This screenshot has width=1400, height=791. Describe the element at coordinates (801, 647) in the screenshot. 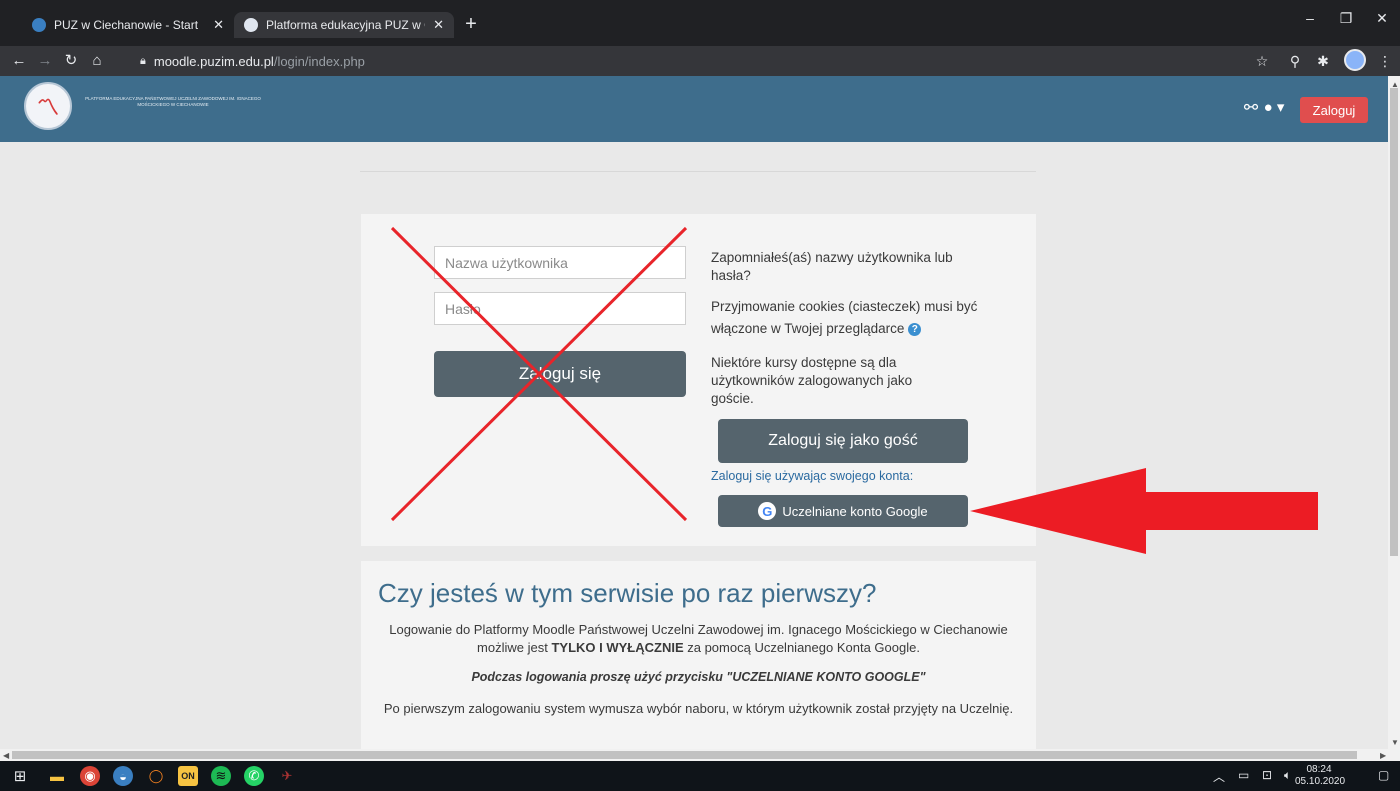

I see `info-text: za pomocą Uczelnianego Konta Google.` at that location.